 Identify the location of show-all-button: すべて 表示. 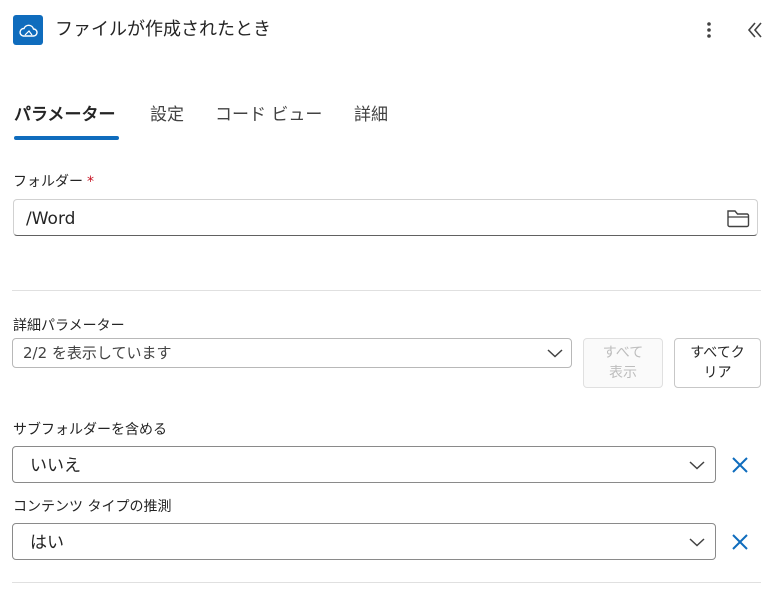
(623, 363).